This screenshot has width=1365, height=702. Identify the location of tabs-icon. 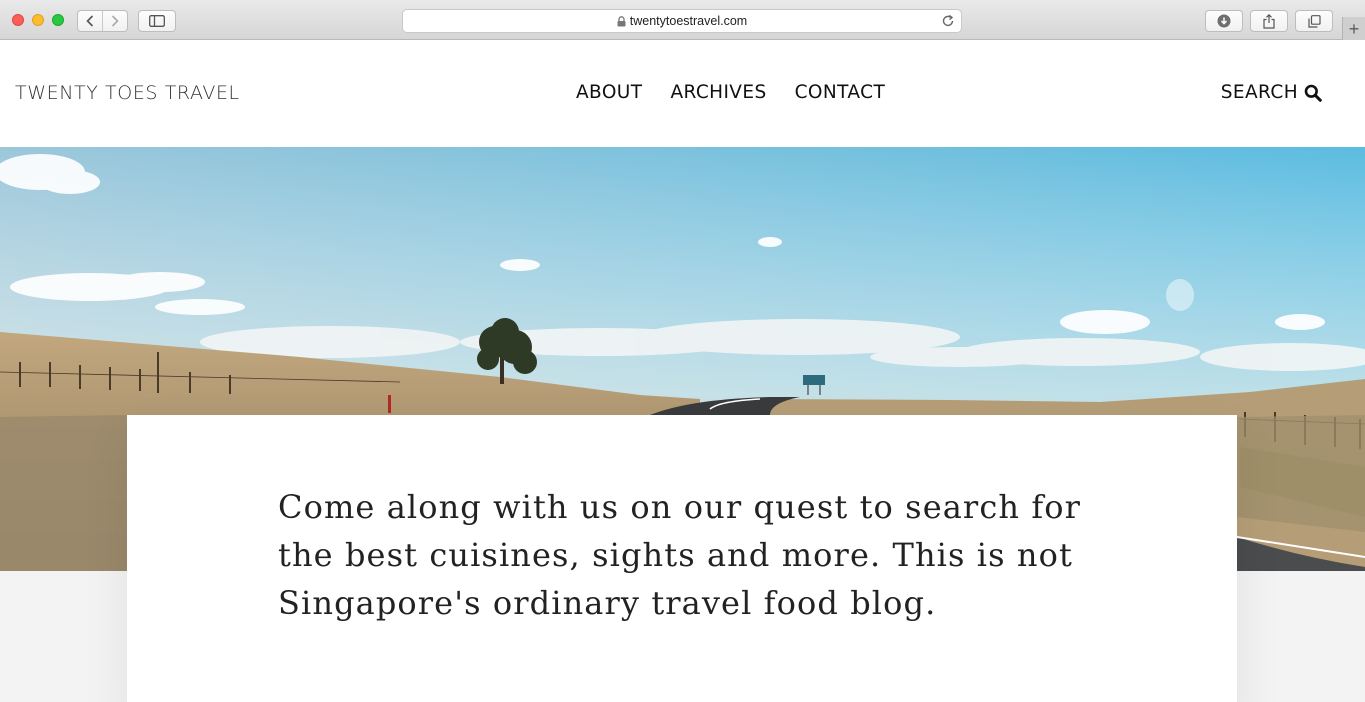
(1314, 21).